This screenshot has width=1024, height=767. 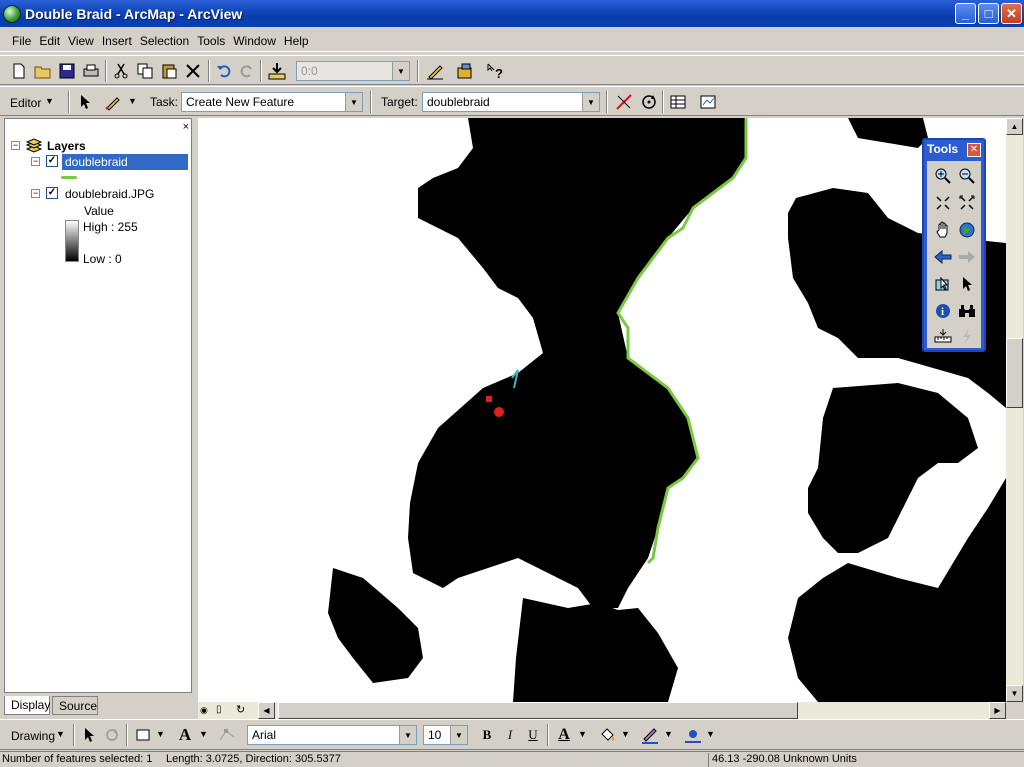 I want to click on text-tool-dropdown-icon: ▼, so click(x=203, y=734).